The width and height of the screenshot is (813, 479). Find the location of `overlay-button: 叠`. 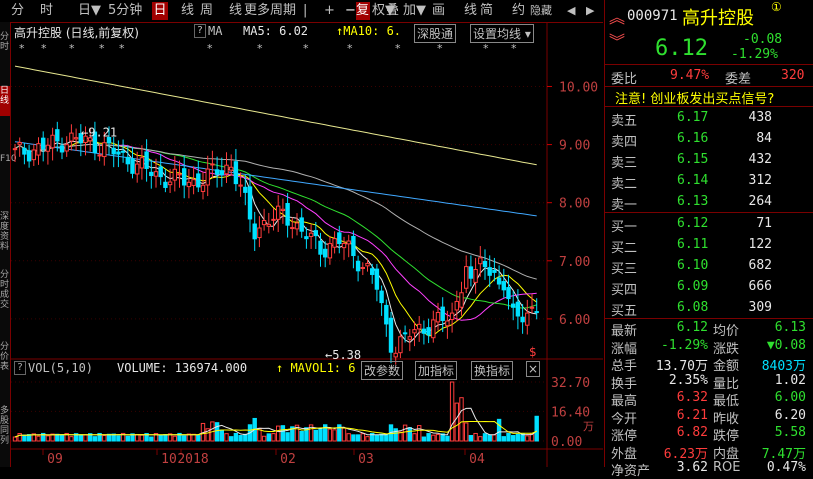

overlay-button: 叠 is located at coordinates (392, 11).